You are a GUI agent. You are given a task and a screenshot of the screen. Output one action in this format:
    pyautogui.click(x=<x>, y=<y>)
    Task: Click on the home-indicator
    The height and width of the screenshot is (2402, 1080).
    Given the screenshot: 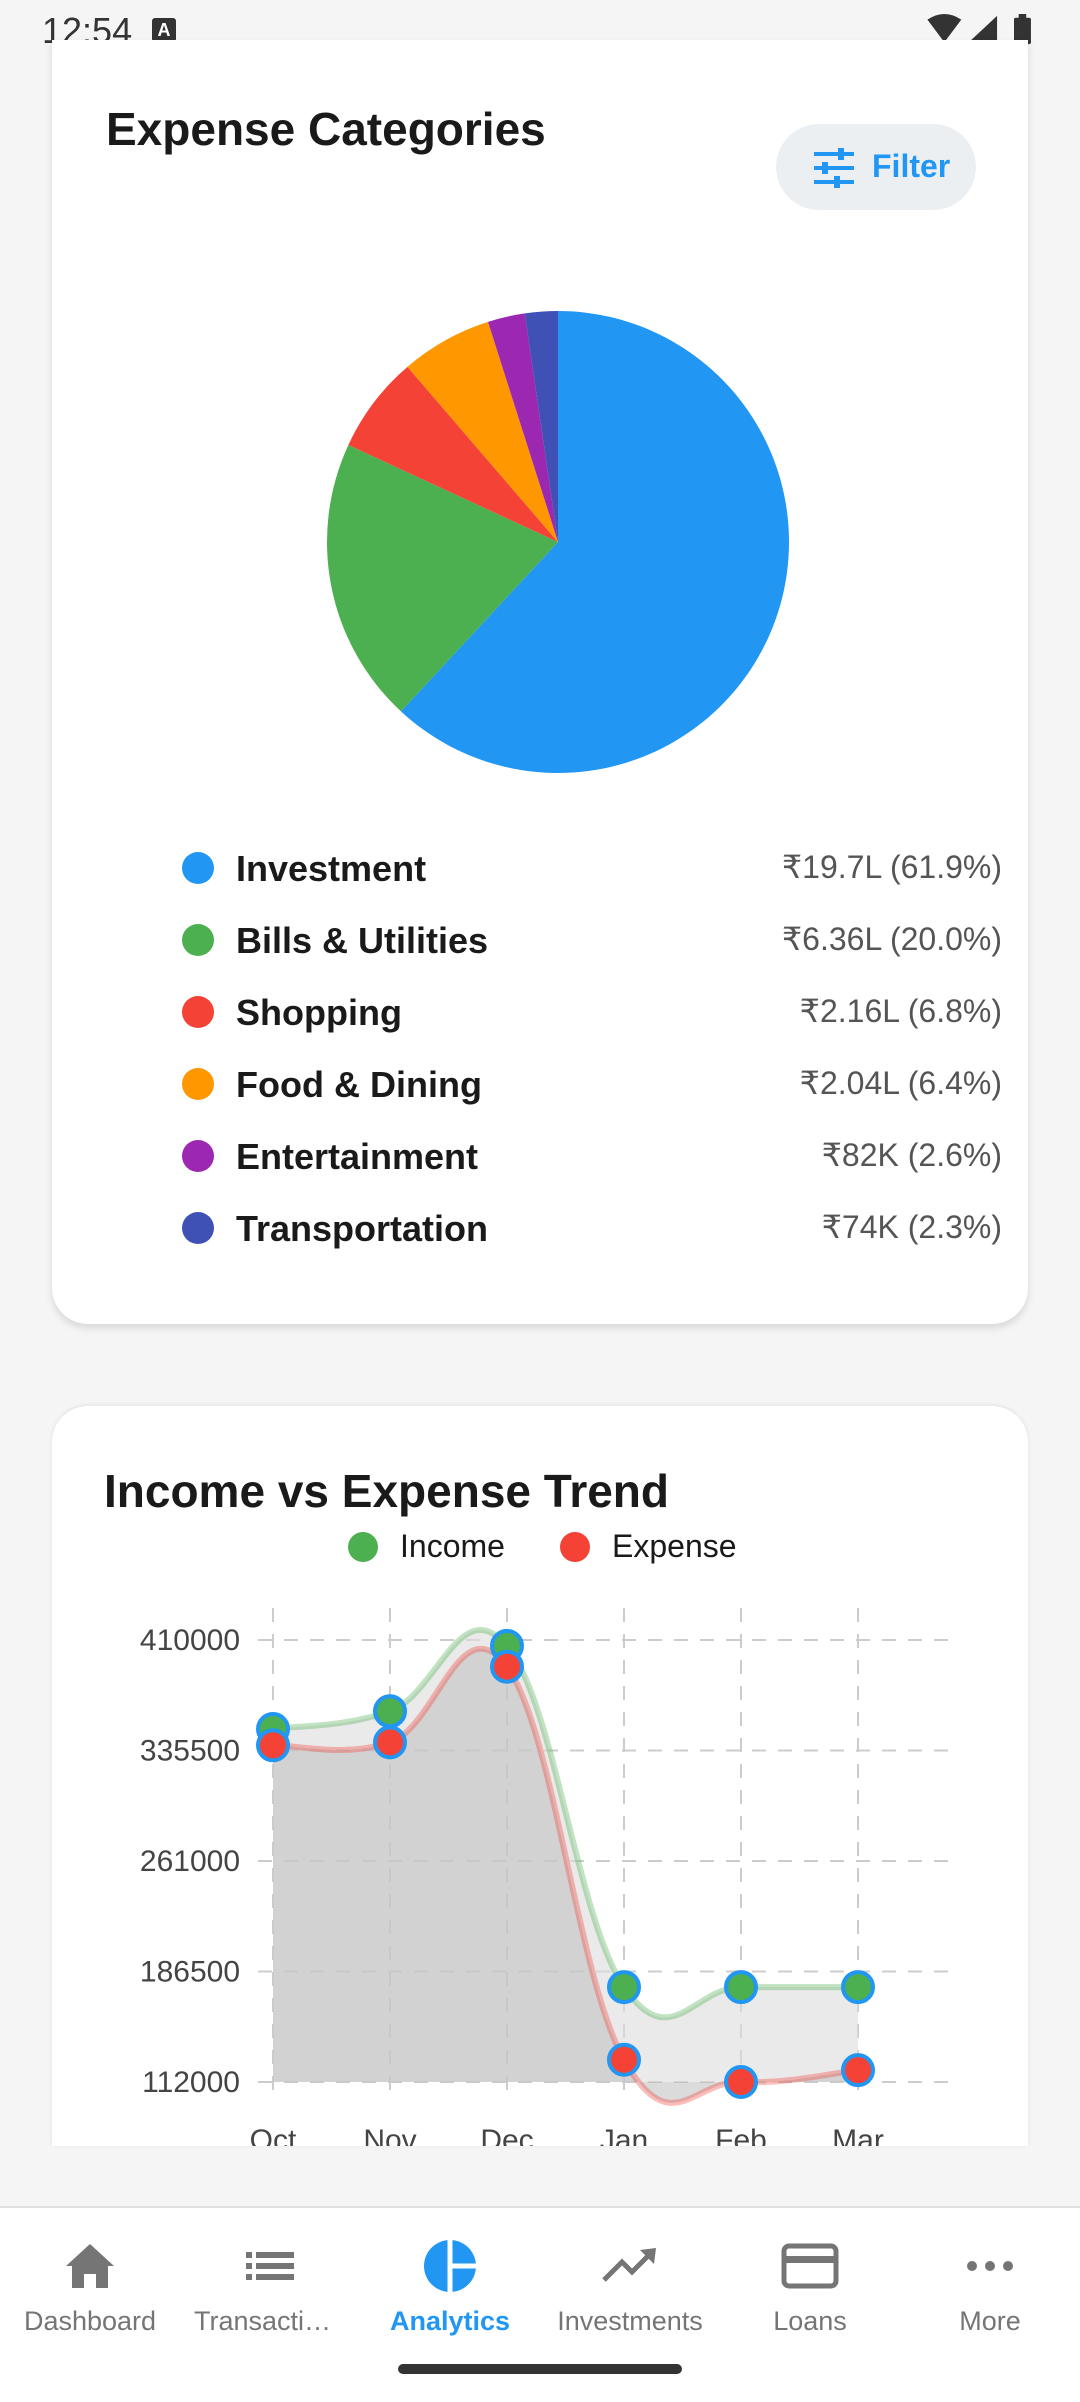 What is the action you would take?
    pyautogui.click(x=540, y=2369)
    